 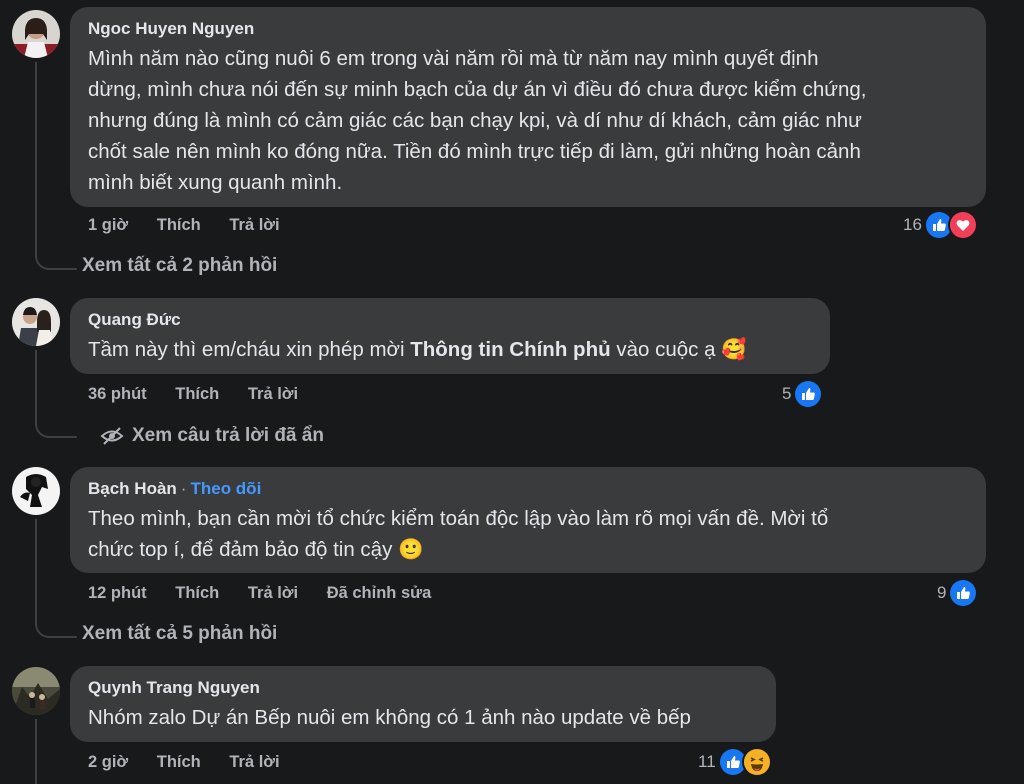 I want to click on comment-text-part: vào cuộc ạ 🥰, so click(x=678, y=349).